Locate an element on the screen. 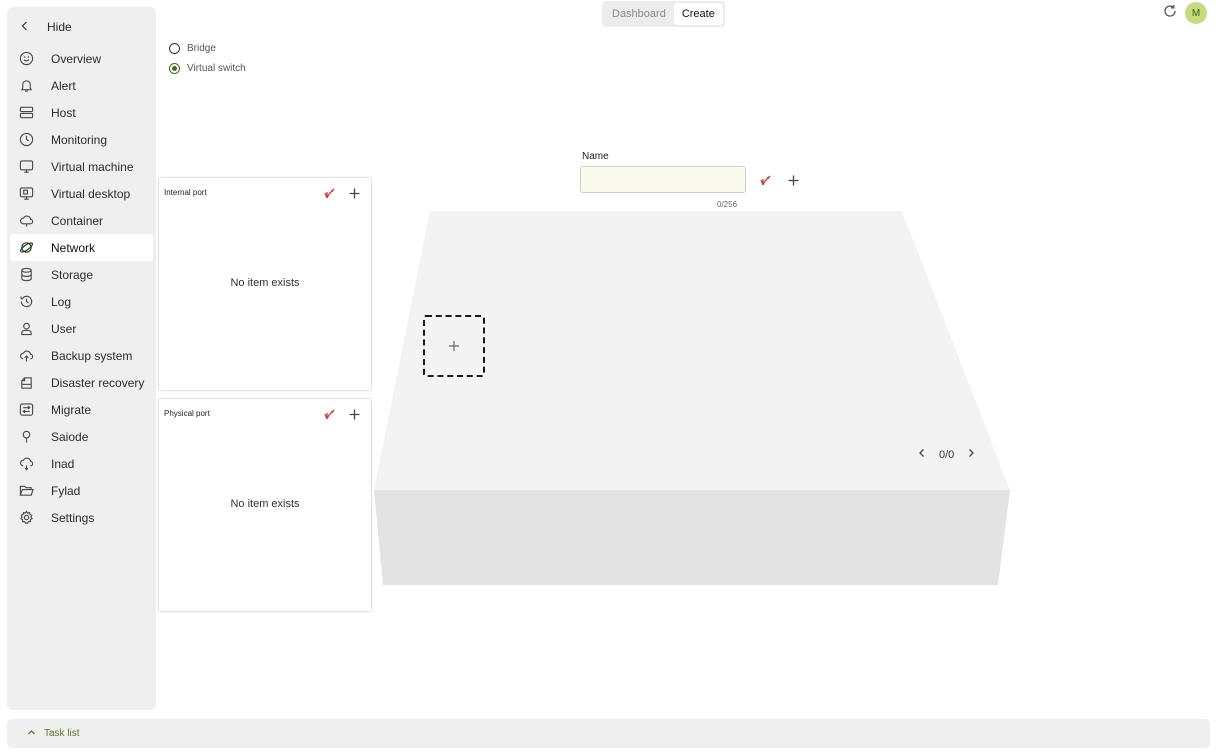 The image size is (1217, 754). switch-front-face is located at coordinates (692, 537).